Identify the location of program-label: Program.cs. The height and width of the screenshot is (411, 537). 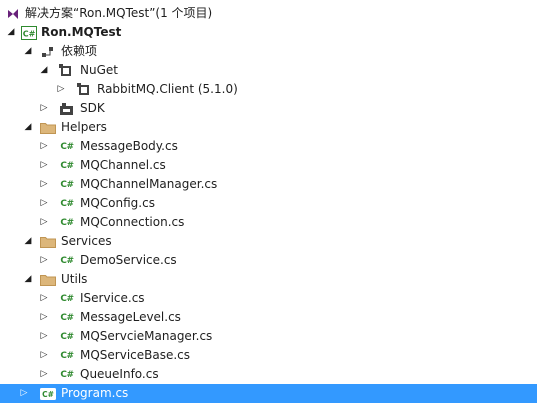
(95, 393).